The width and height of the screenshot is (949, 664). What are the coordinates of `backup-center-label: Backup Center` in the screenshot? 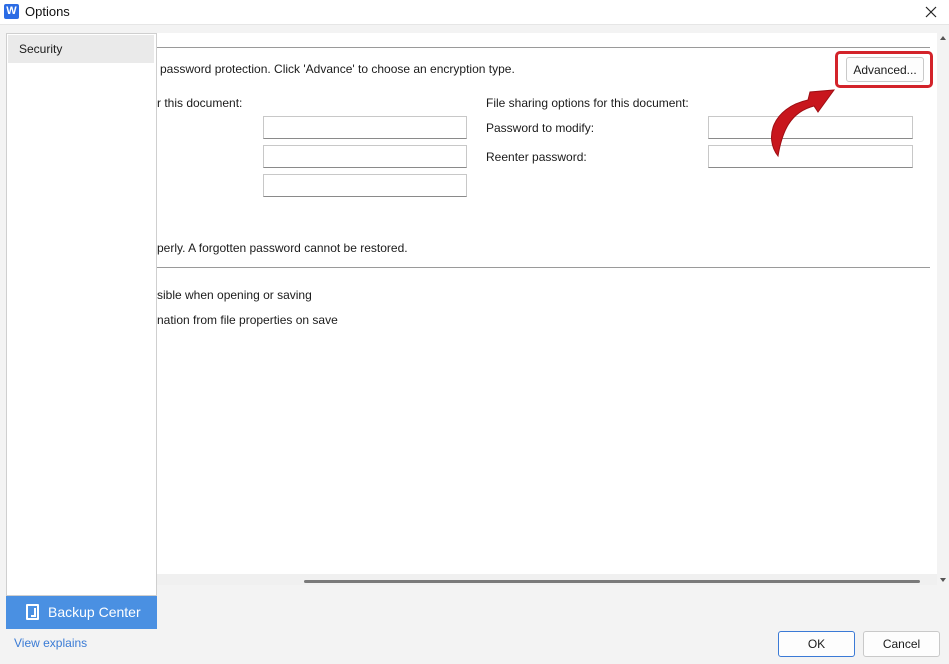 It's located at (94, 612).